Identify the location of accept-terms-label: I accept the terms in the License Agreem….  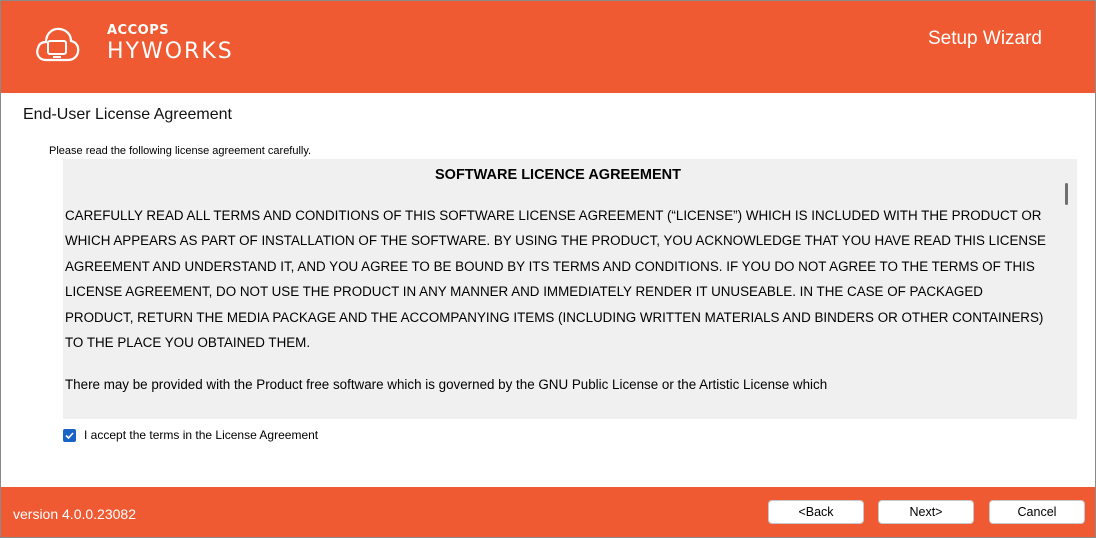
(201, 435).